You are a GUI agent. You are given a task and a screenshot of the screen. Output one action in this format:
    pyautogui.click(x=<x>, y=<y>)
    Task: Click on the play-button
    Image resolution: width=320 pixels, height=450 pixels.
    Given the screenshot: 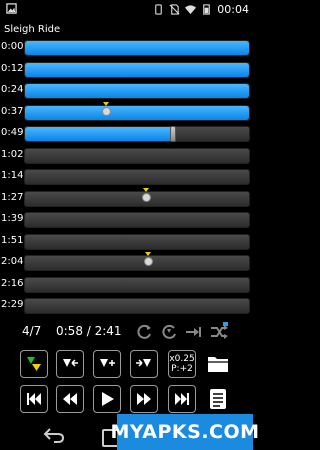 What is the action you would take?
    pyautogui.click(x=107, y=399)
    